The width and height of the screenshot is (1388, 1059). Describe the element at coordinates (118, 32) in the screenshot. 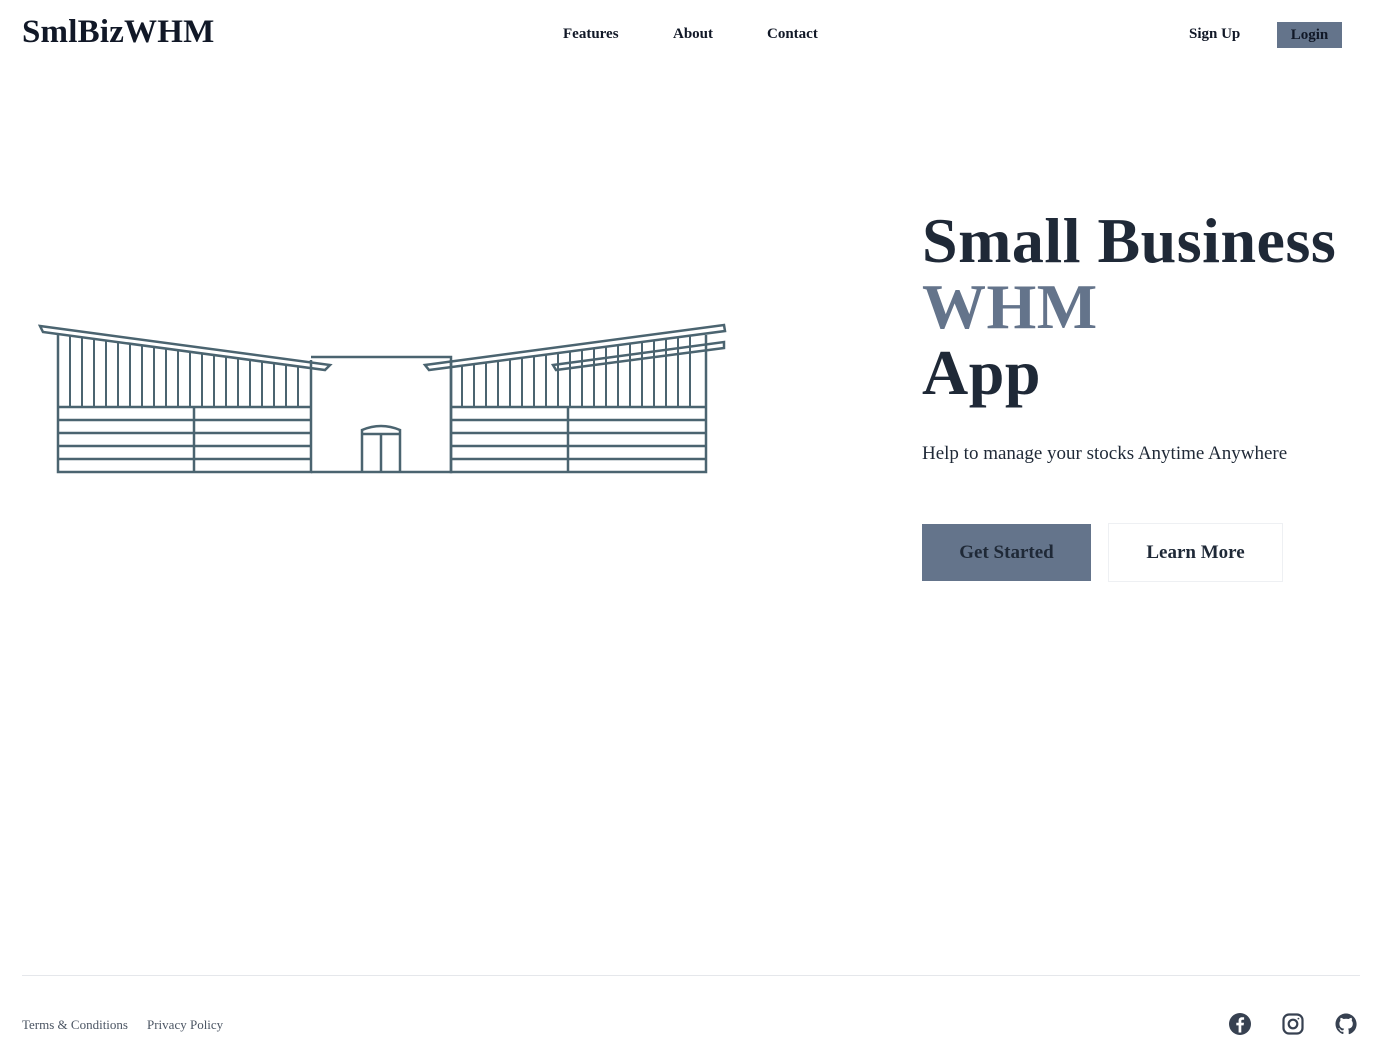

I see `brand-logo: SmlBizWHM` at that location.